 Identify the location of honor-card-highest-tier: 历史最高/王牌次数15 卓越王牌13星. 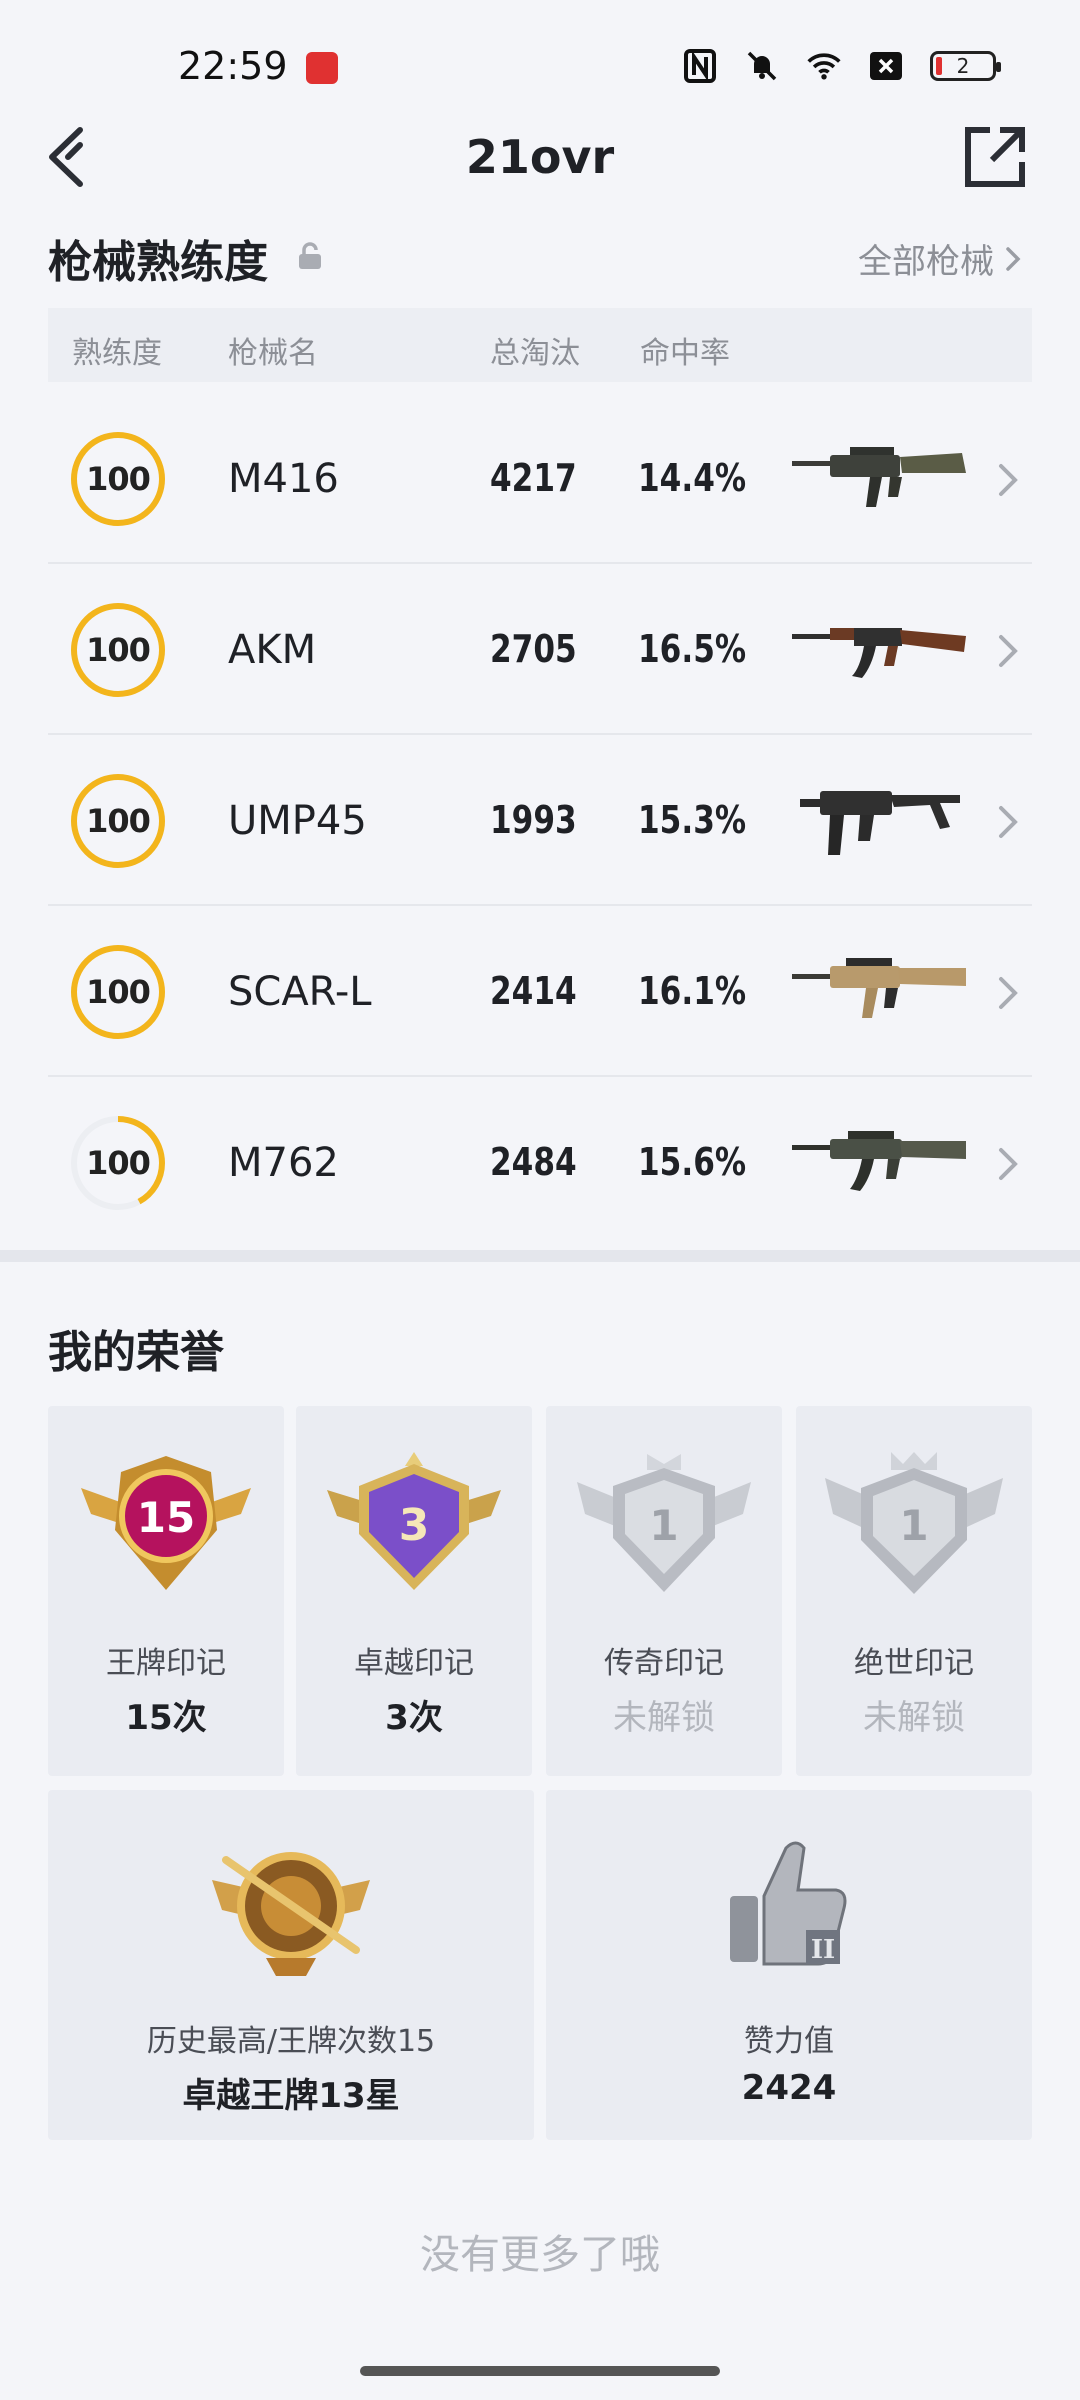
(291, 1965).